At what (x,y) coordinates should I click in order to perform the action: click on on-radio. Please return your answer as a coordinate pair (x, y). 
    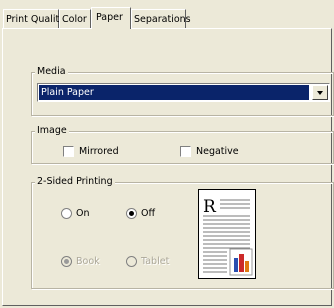
    Looking at the image, I should click on (66, 213).